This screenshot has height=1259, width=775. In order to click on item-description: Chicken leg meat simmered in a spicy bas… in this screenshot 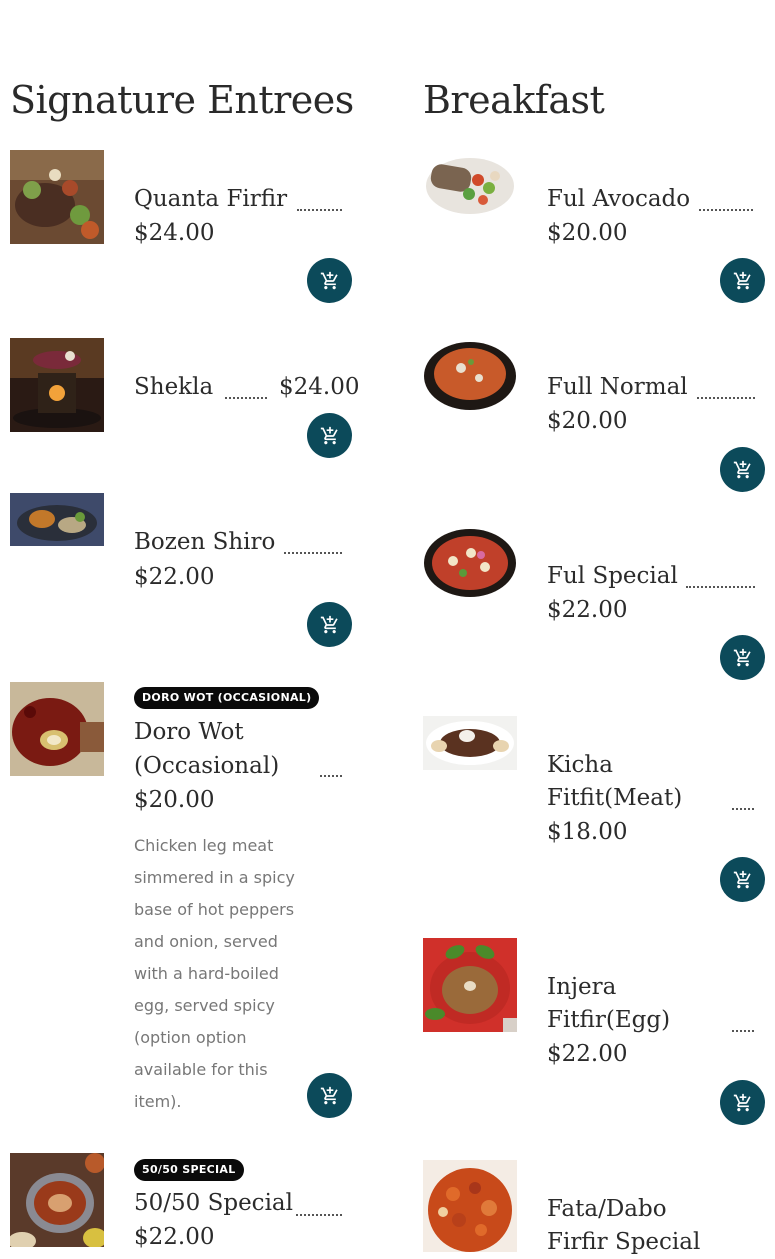, I will do `click(214, 973)`.